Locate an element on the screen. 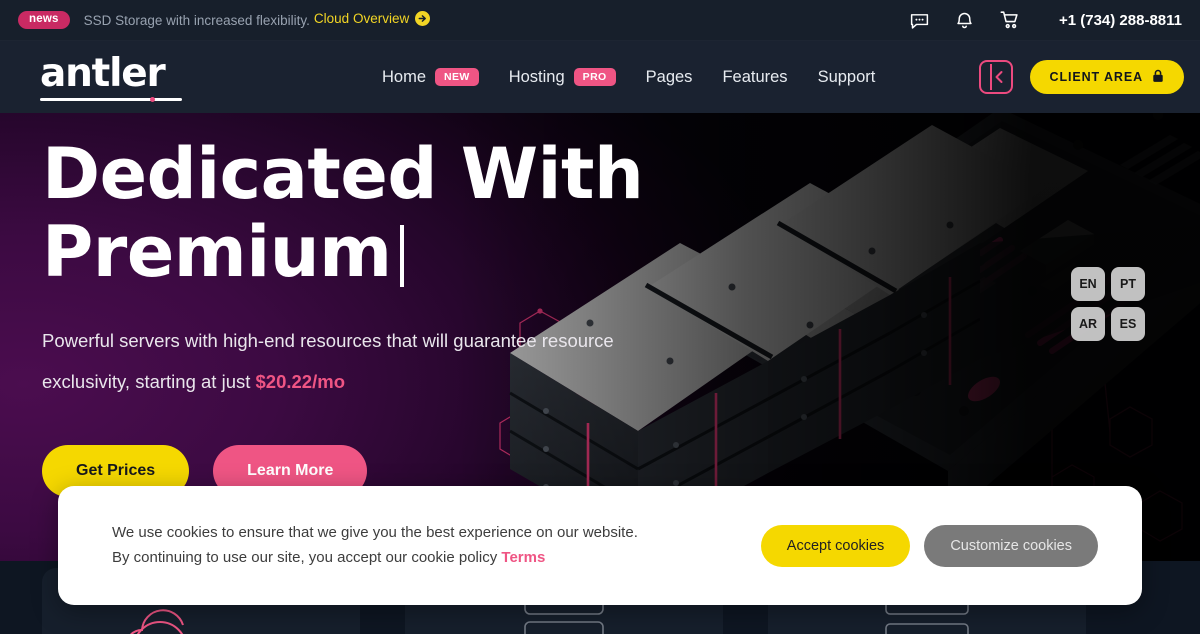  lock-icon is located at coordinates (1158, 77).